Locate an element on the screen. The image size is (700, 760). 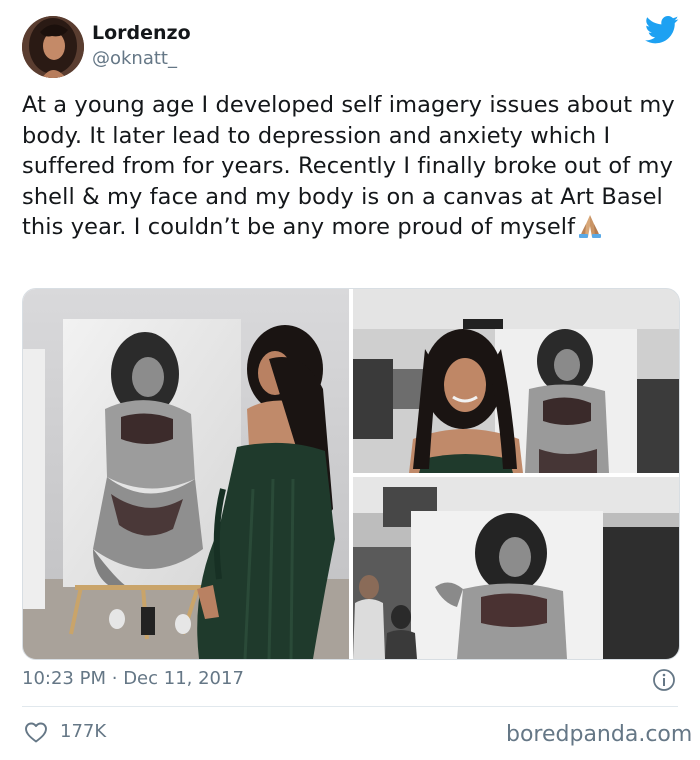
tweet-time: 10:23 PM is located at coordinates (64, 678).